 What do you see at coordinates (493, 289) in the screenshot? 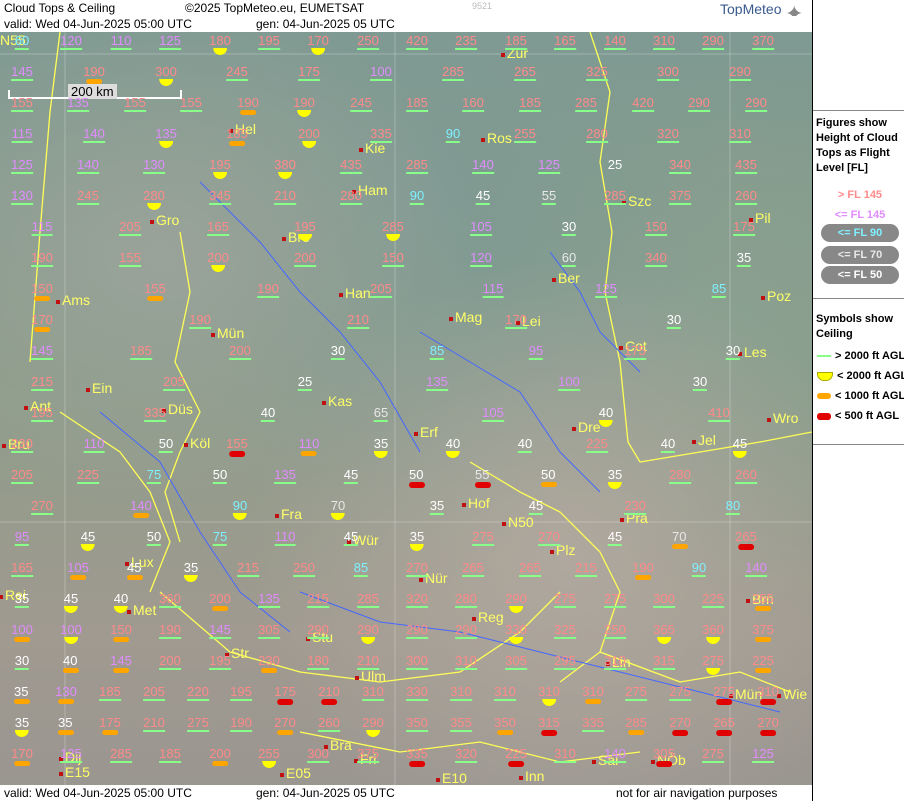
I see `cloud-top-value: 115` at bounding box center [493, 289].